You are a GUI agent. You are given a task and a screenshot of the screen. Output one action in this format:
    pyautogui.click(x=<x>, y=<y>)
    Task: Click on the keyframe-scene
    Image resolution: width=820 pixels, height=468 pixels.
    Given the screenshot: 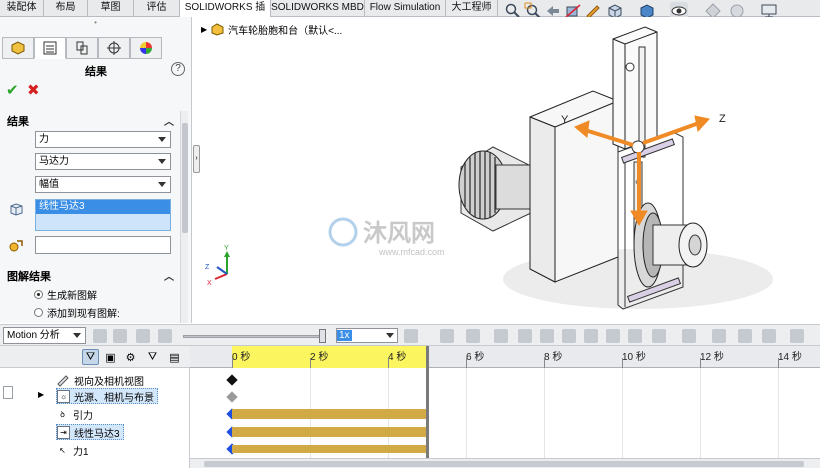 What is the action you would take?
    pyautogui.click(x=232, y=397)
    